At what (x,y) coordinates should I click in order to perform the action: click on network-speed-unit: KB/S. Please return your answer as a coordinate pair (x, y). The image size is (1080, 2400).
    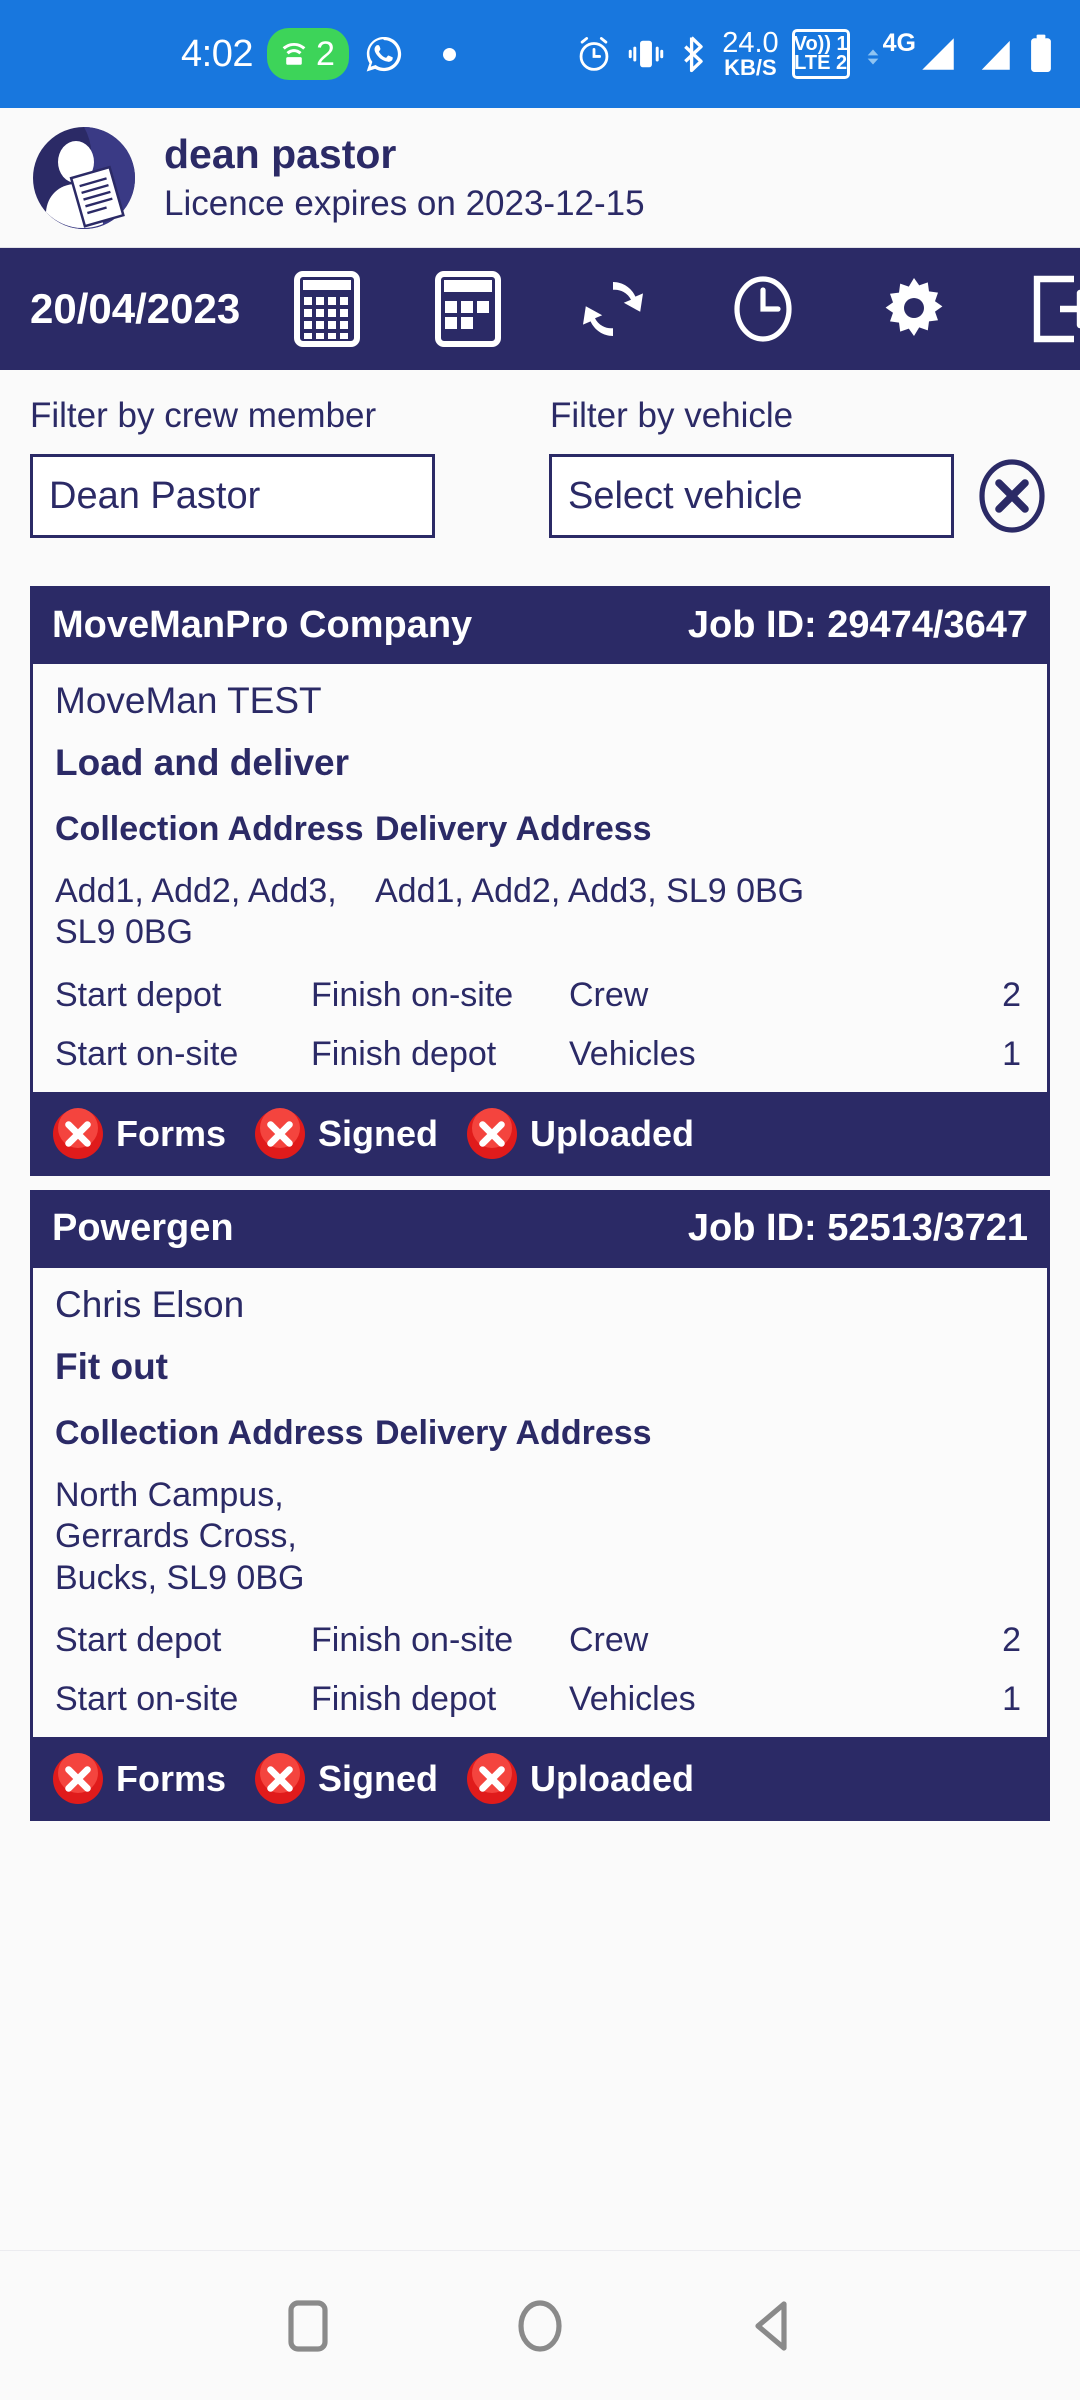
    Looking at the image, I should click on (750, 68).